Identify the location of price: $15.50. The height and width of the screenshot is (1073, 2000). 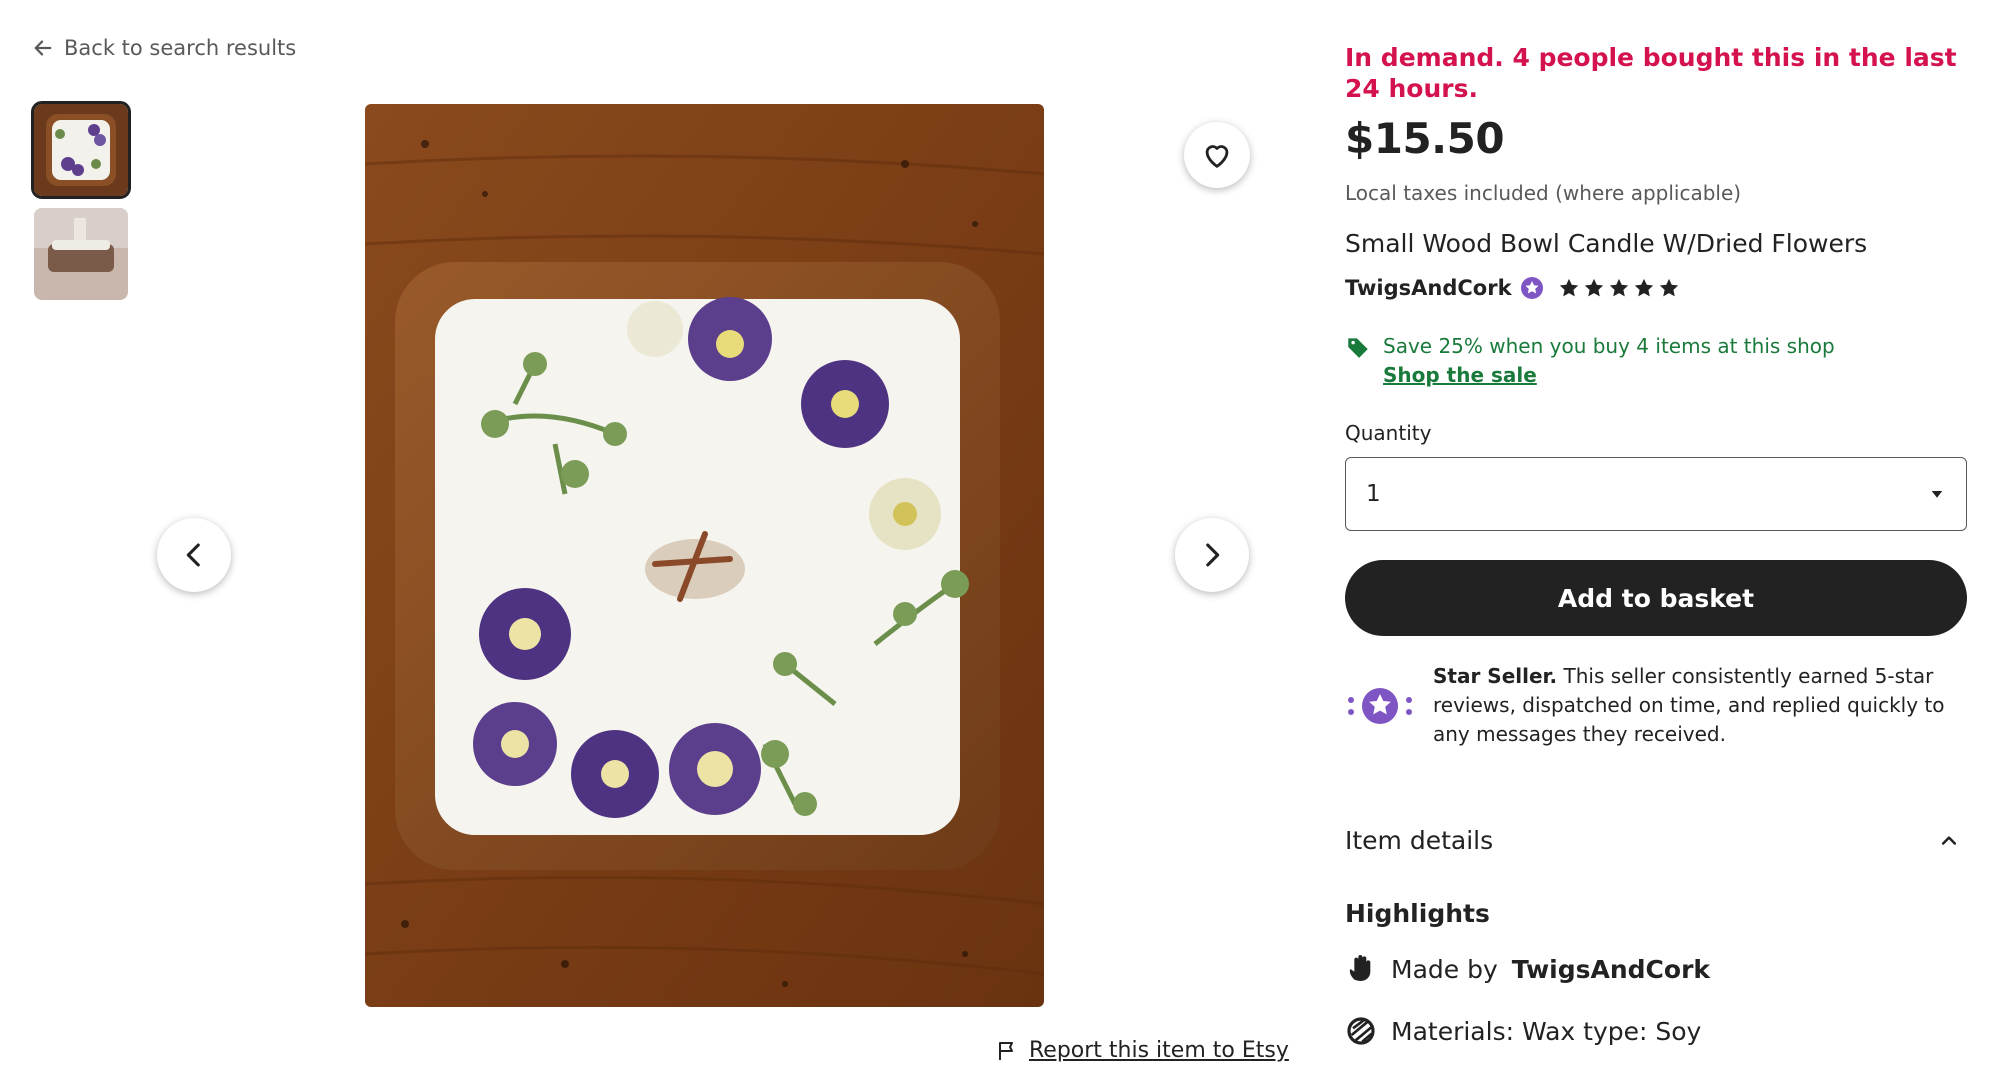
(1425, 138).